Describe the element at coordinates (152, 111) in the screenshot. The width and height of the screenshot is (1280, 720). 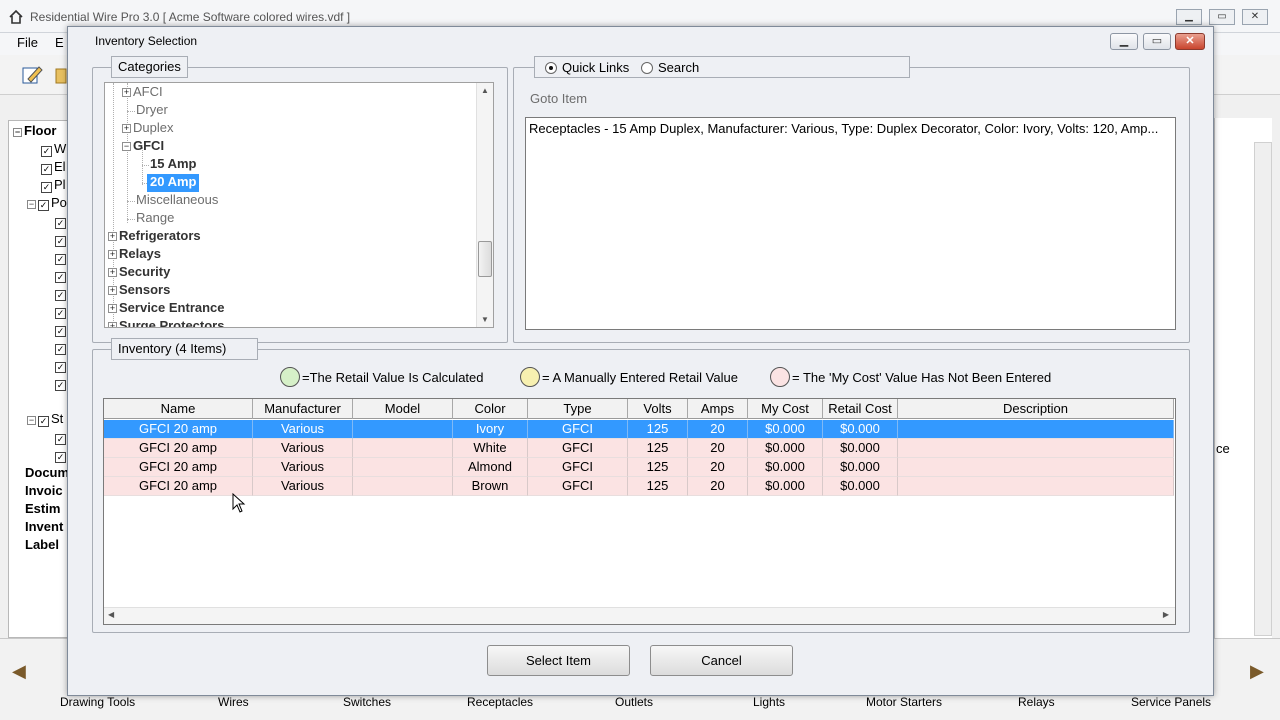
I see `tree-node-dryer: Dryer` at that location.